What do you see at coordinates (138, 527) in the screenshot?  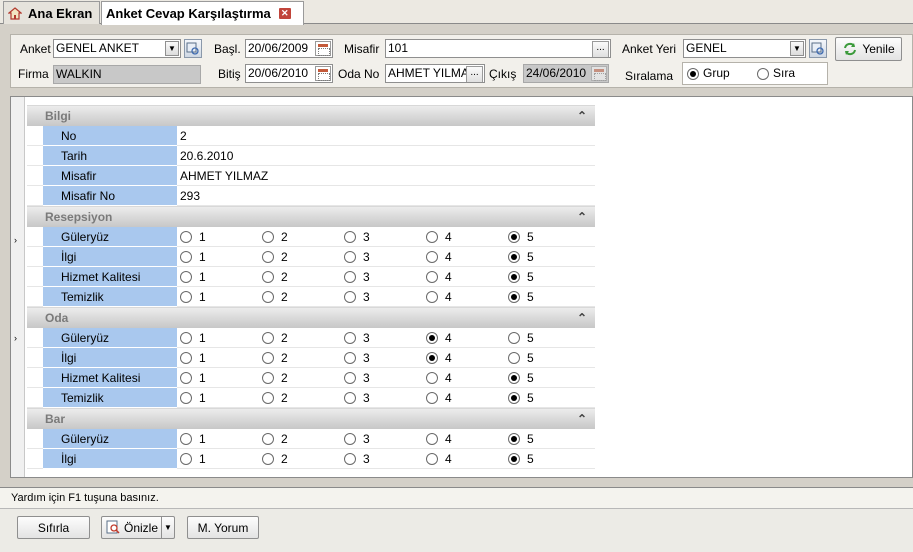 I see `onizle-button: Önizle ▼` at bounding box center [138, 527].